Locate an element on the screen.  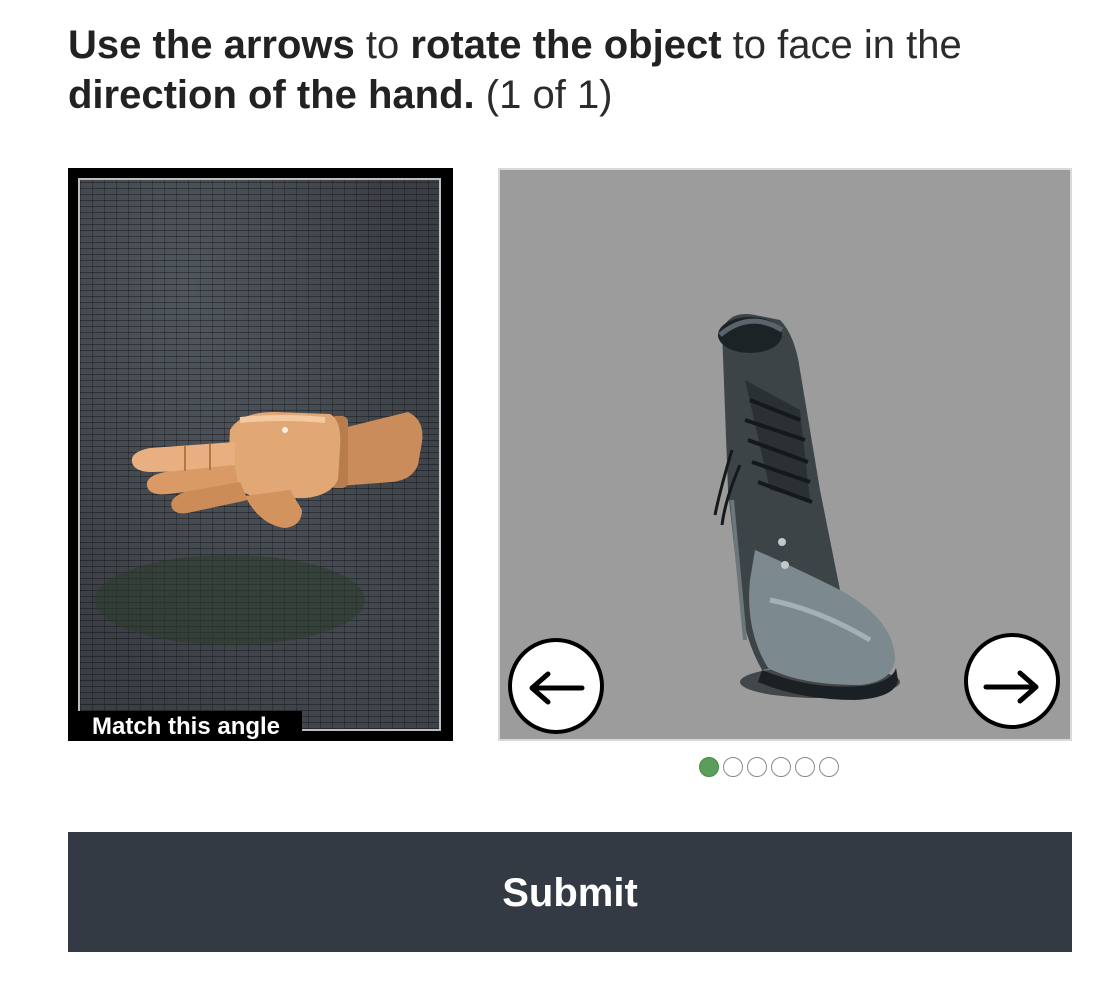
match-angle-label: Match this angle is located at coordinates (190, 726).